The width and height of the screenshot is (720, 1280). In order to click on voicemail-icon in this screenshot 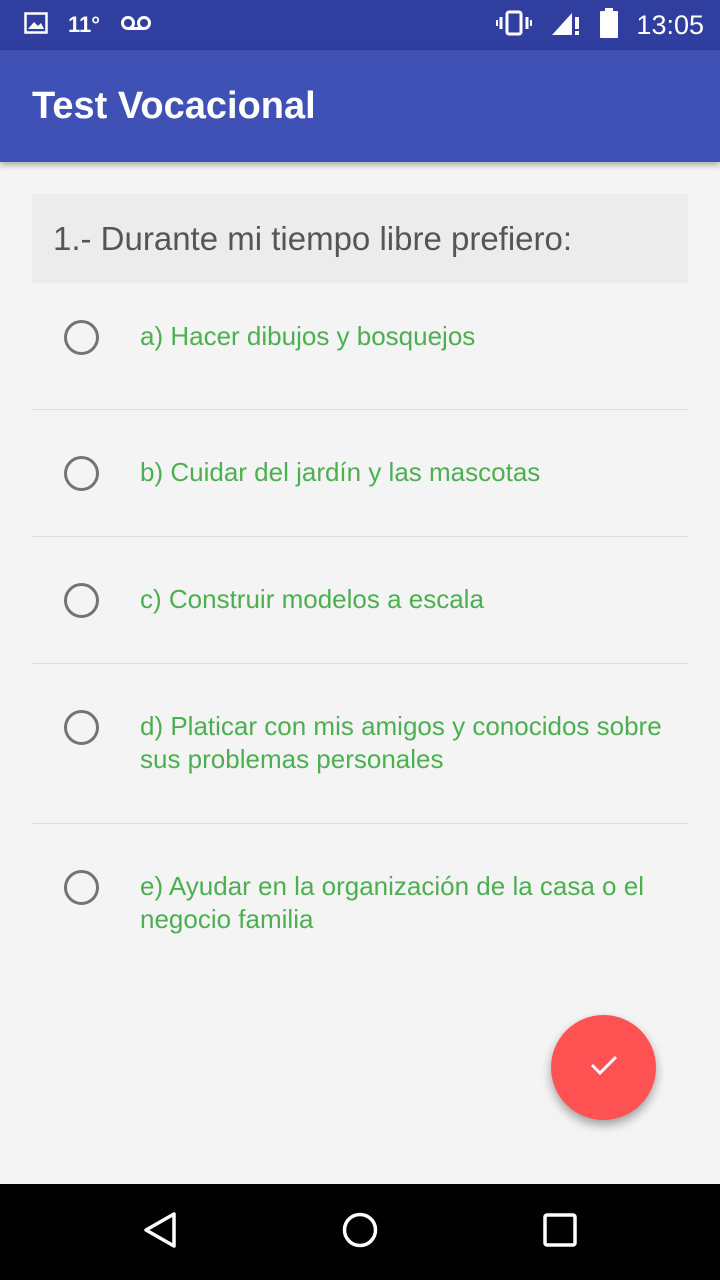, I will do `click(136, 25)`.